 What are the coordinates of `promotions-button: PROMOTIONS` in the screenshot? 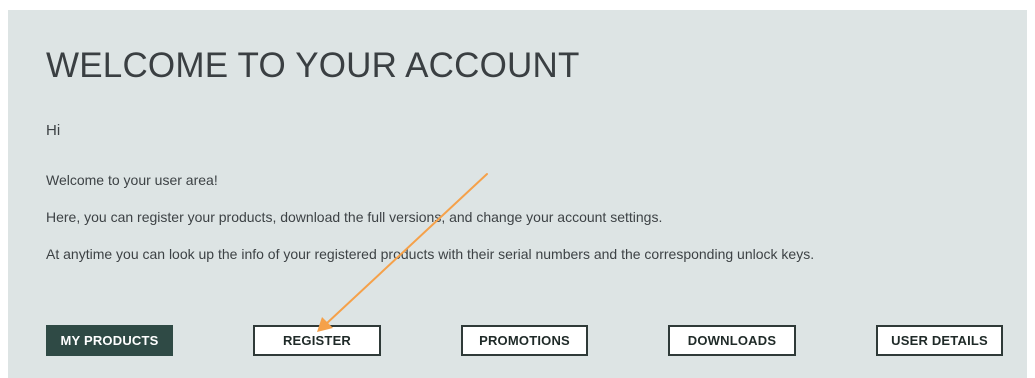 It's located at (524, 340).